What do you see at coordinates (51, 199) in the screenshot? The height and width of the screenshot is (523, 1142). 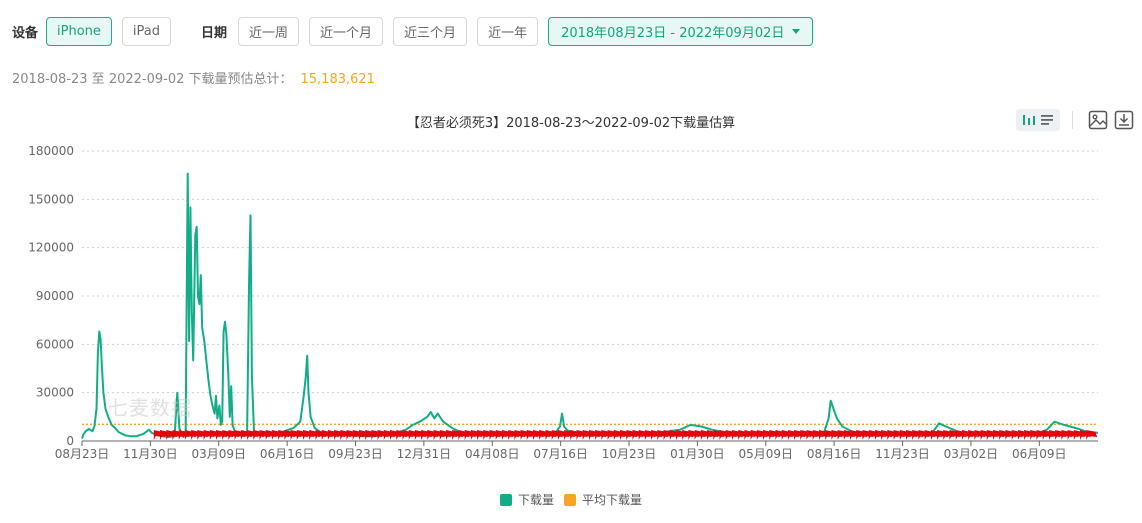 I see `y-tick-label: 150000` at bounding box center [51, 199].